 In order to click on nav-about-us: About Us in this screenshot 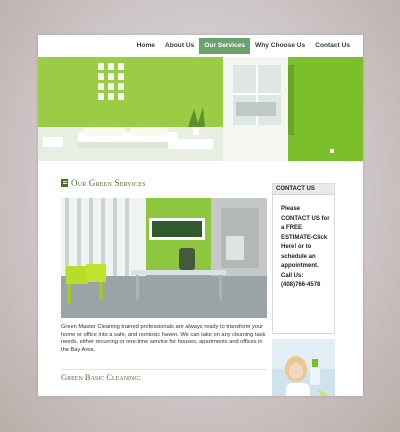, I will do `click(179, 46)`.